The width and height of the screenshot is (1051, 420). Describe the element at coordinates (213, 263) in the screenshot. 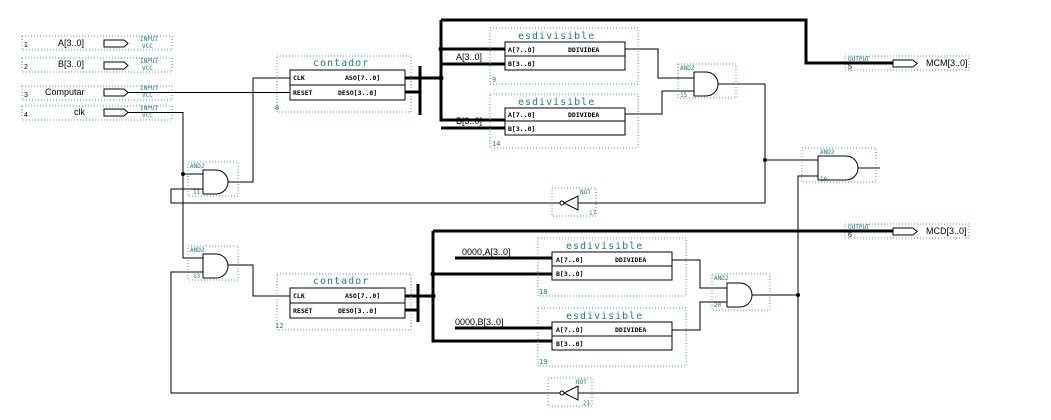

I see `and-gate-13: AND2 13` at that location.